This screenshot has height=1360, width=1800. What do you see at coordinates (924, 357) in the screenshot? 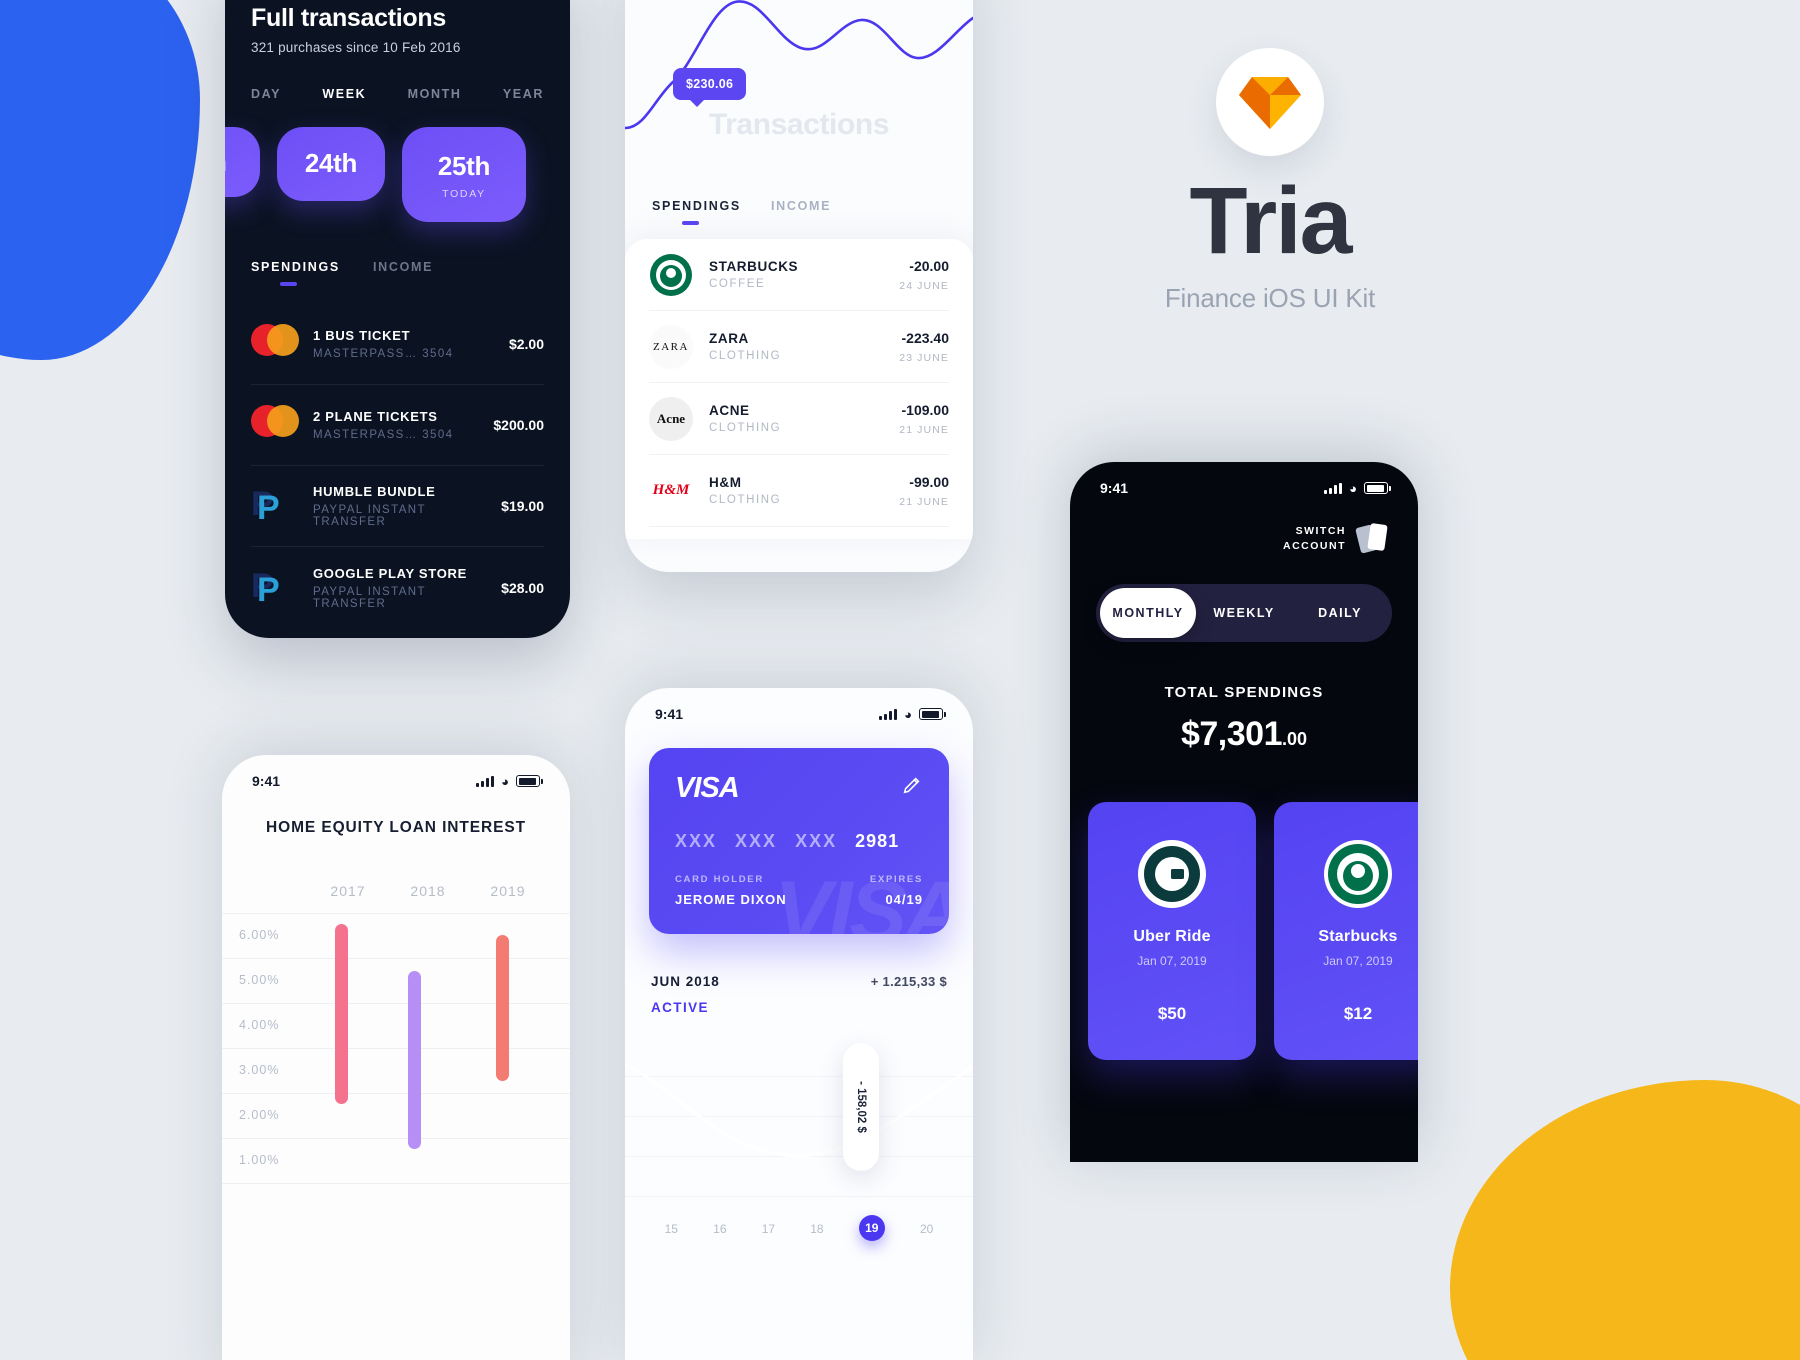
I see `merchant-date: 23 JUNE` at bounding box center [924, 357].